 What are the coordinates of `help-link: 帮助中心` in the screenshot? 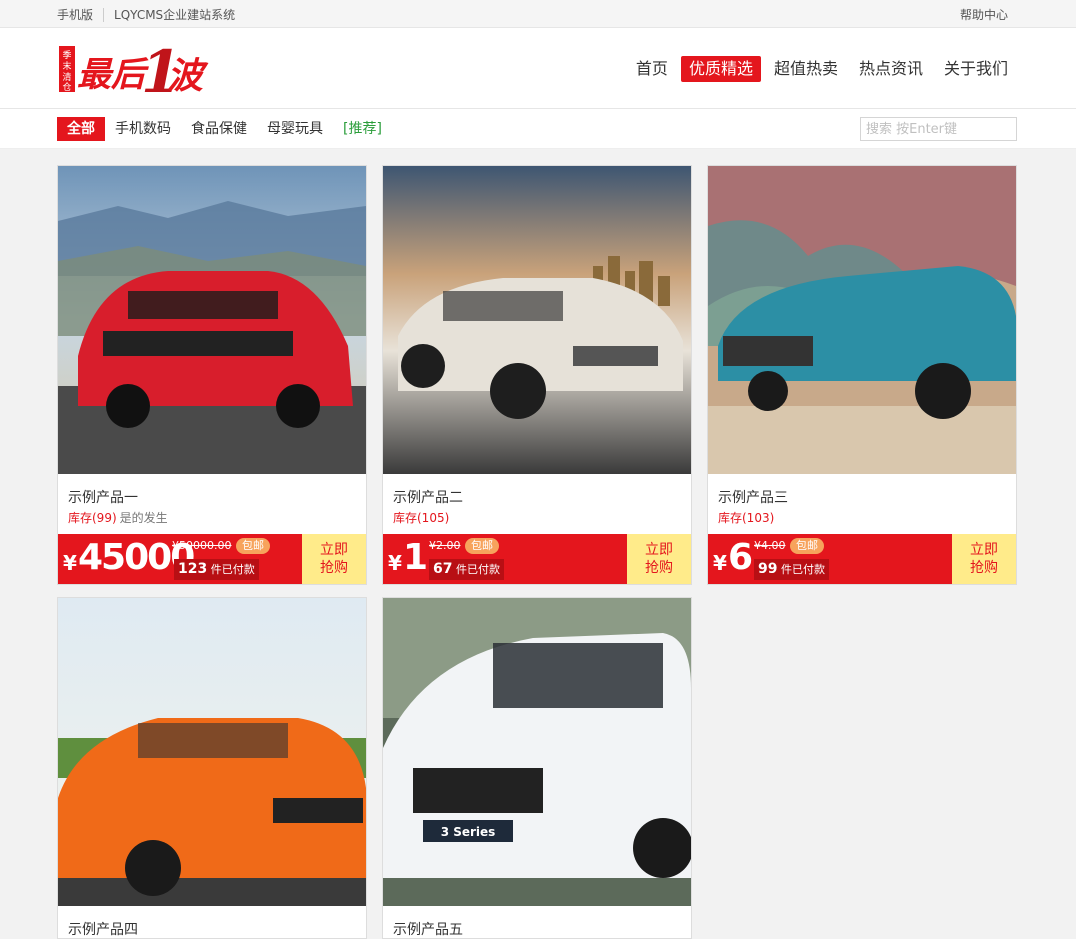 It's located at (984, 14).